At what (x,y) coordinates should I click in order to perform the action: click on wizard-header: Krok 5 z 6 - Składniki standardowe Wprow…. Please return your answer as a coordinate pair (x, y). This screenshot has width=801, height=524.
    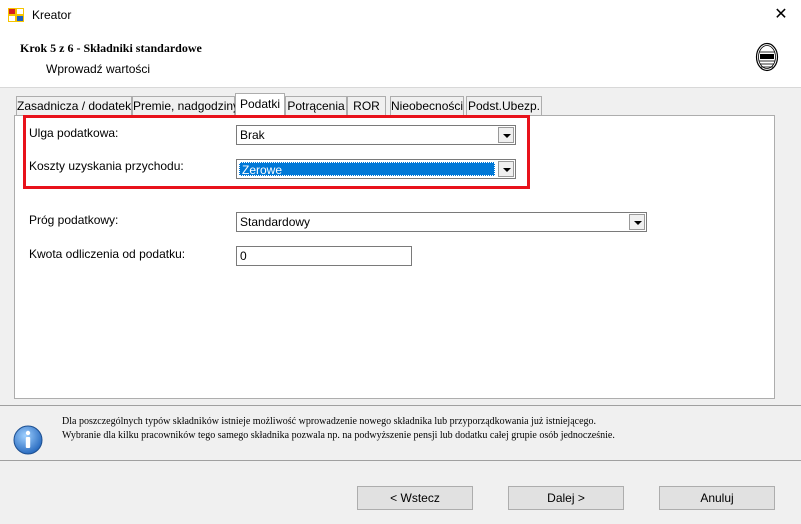
    Looking at the image, I should click on (400, 59).